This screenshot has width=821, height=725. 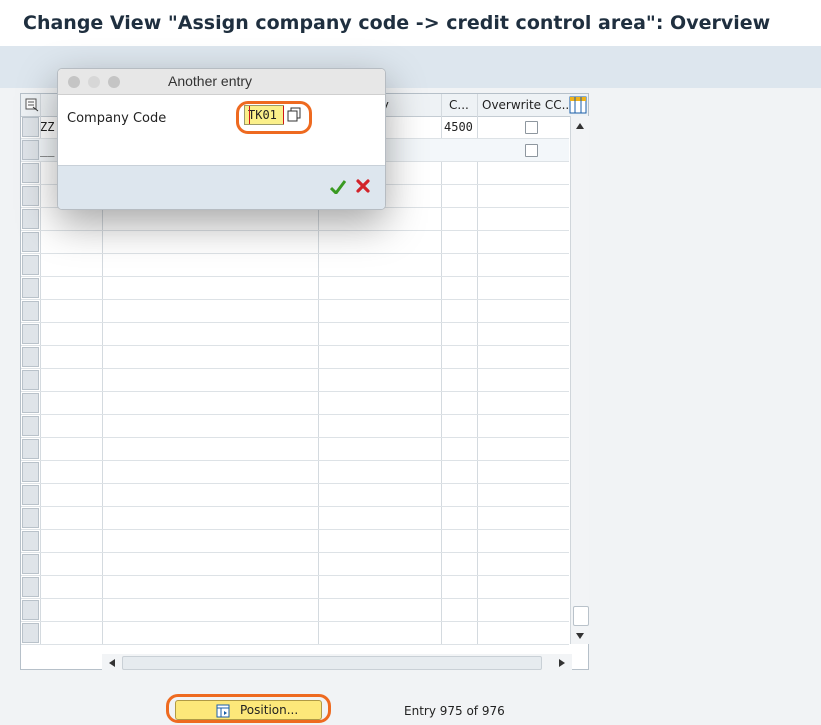 I want to click on column-config-icon, so click(x=578, y=105).